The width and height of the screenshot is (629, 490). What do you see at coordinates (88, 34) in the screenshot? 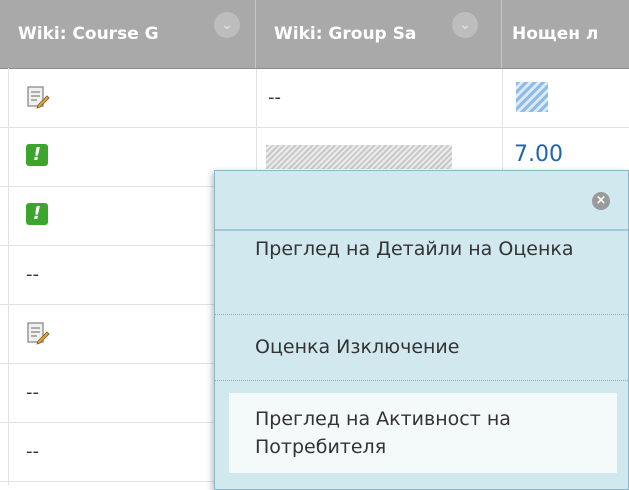
I see `column-header-label: Wiki: Course G` at bounding box center [88, 34].